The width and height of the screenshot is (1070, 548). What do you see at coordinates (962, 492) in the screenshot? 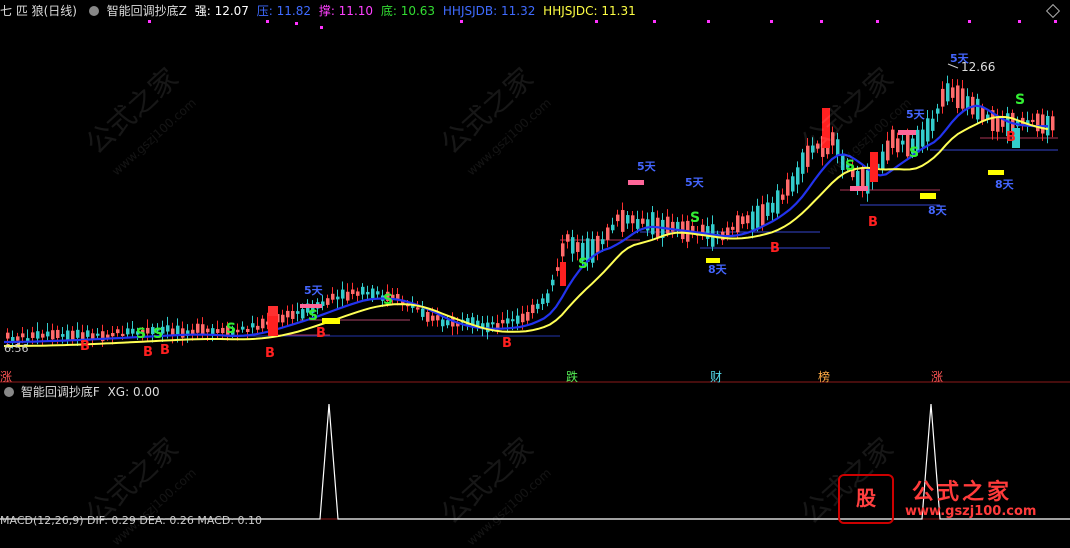
I see `logo-text: 公式之家` at bounding box center [962, 492].